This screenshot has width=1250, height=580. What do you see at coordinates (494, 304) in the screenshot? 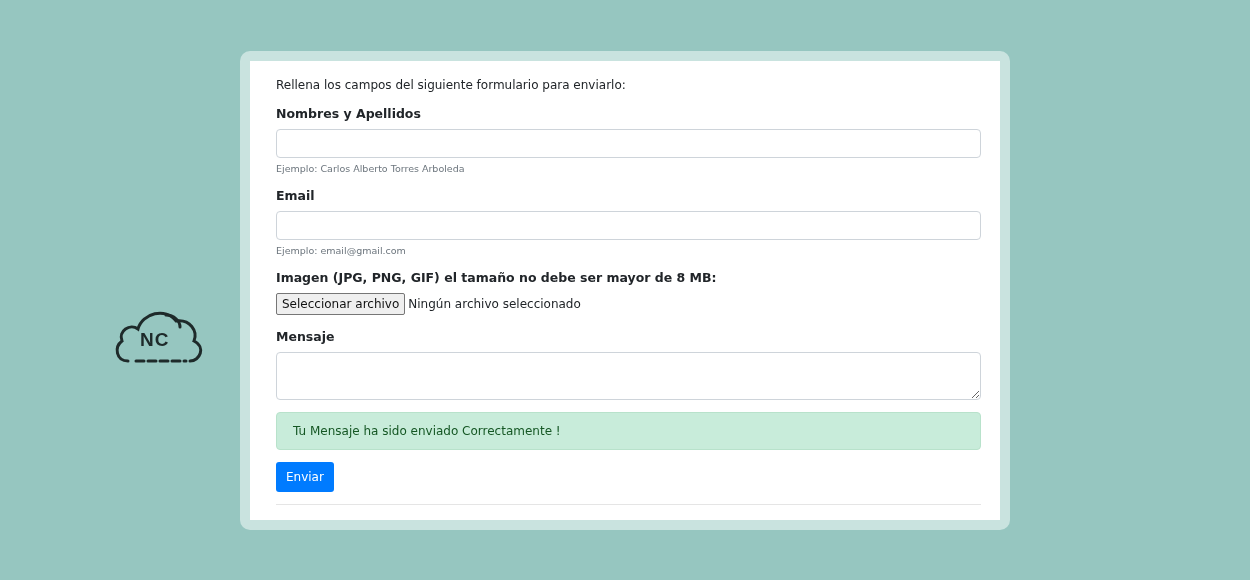
I see `file-status-text: Ningún archivo seleccionado` at bounding box center [494, 304].